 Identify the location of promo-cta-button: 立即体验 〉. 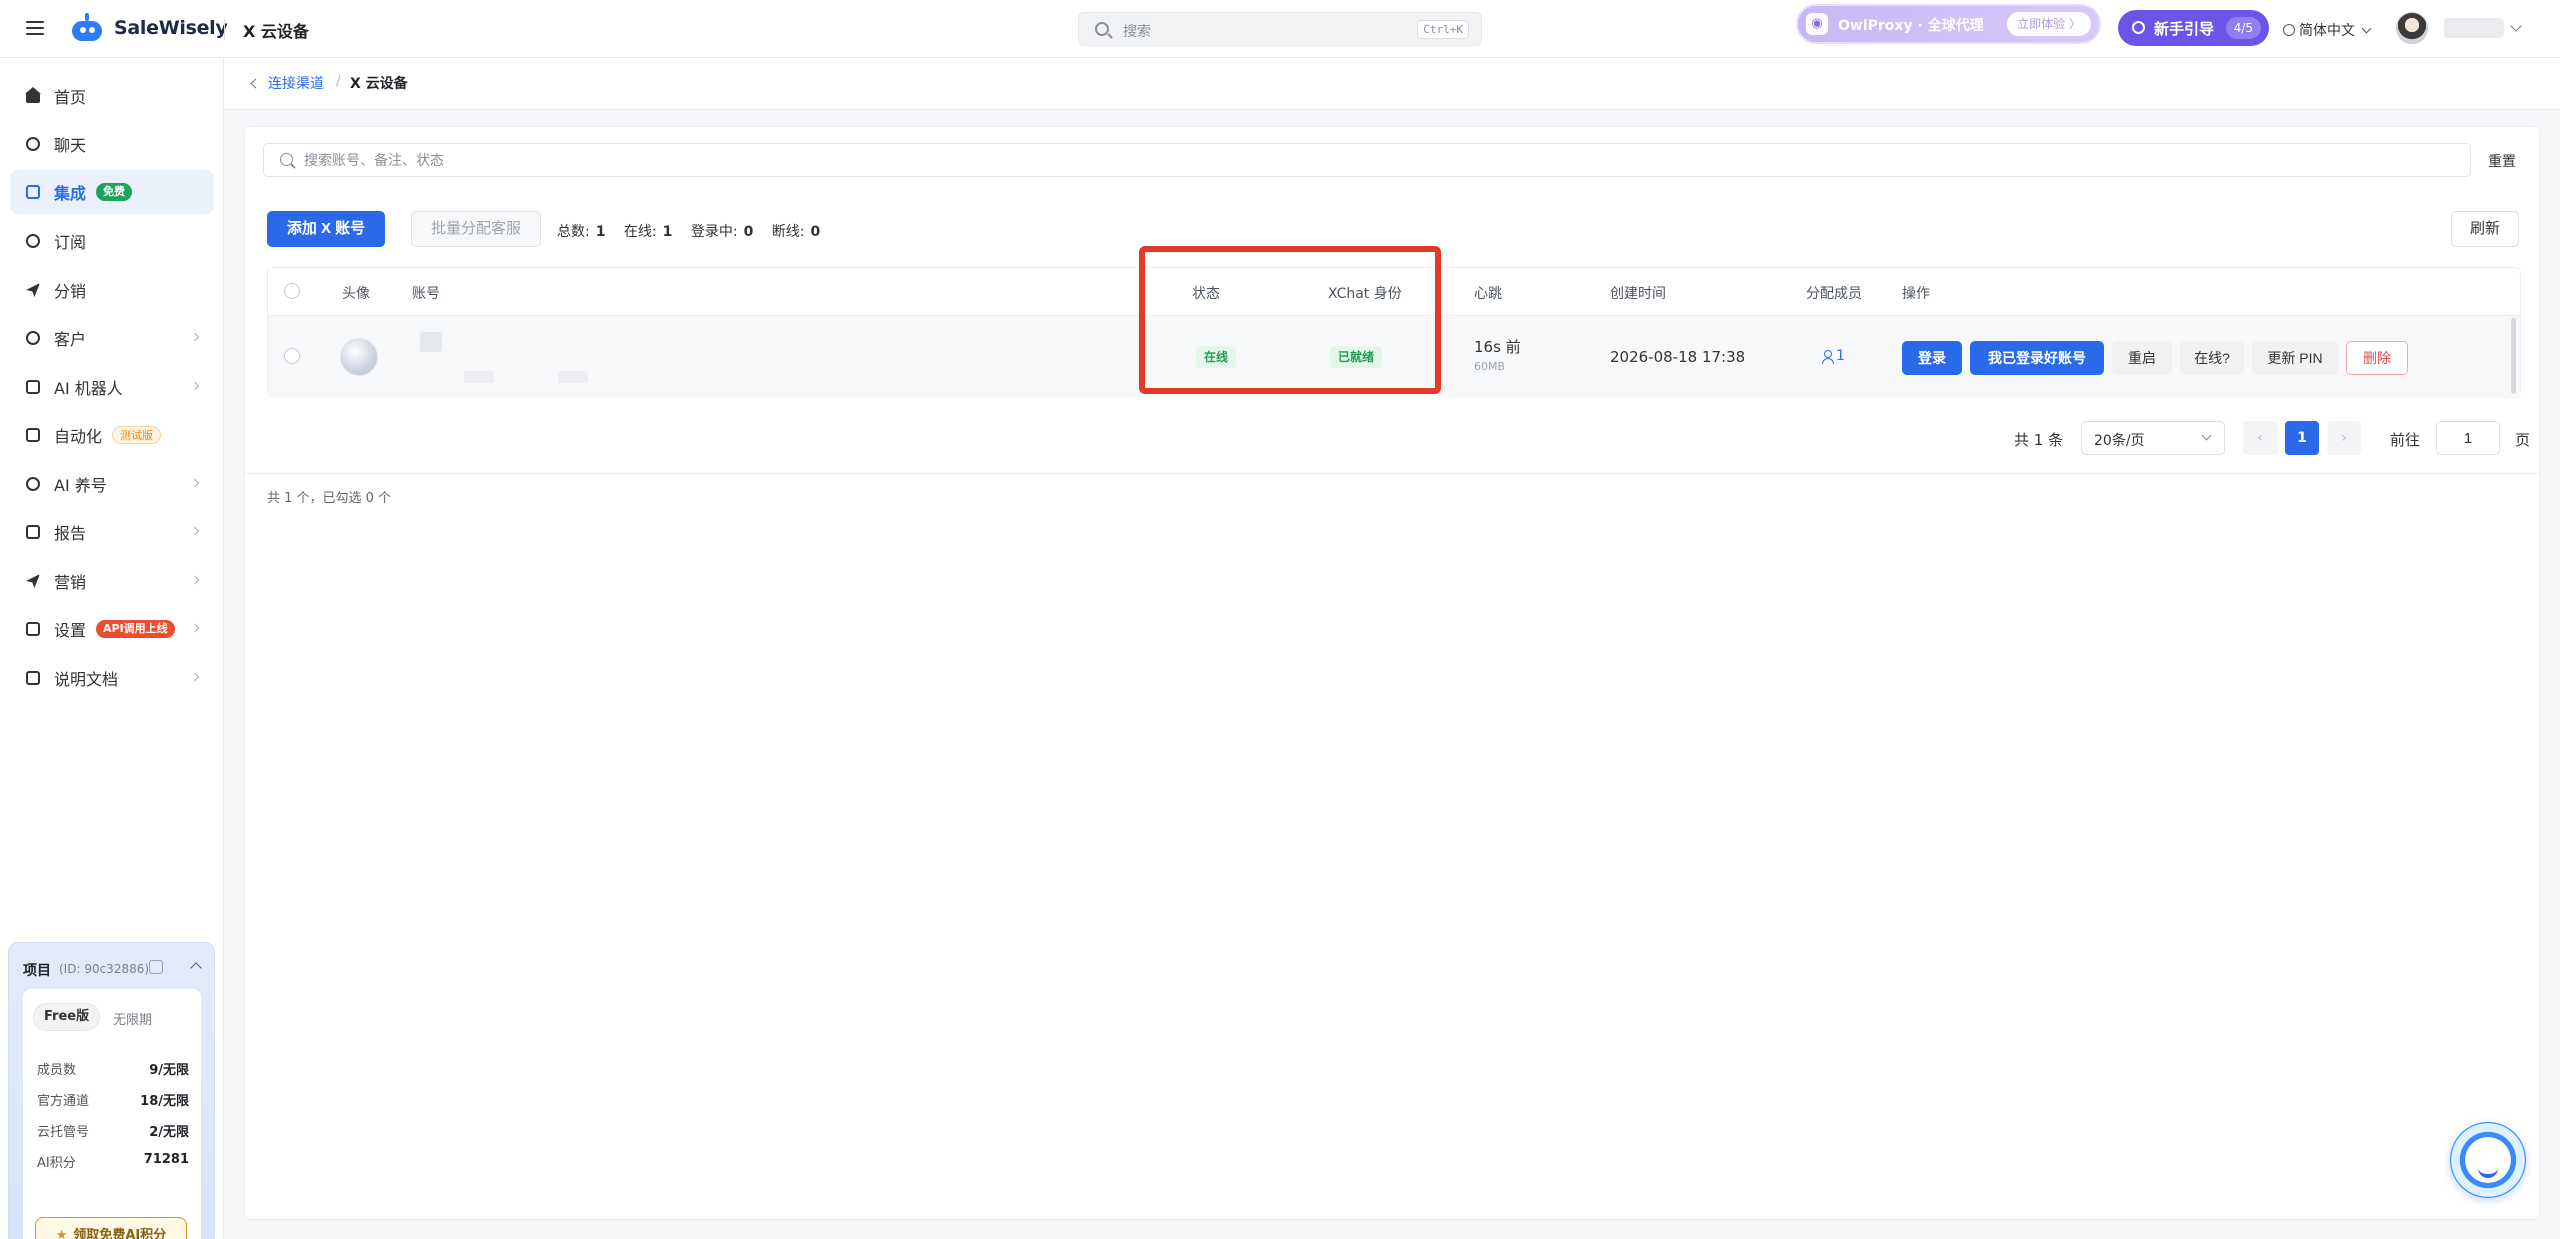
(2049, 24).